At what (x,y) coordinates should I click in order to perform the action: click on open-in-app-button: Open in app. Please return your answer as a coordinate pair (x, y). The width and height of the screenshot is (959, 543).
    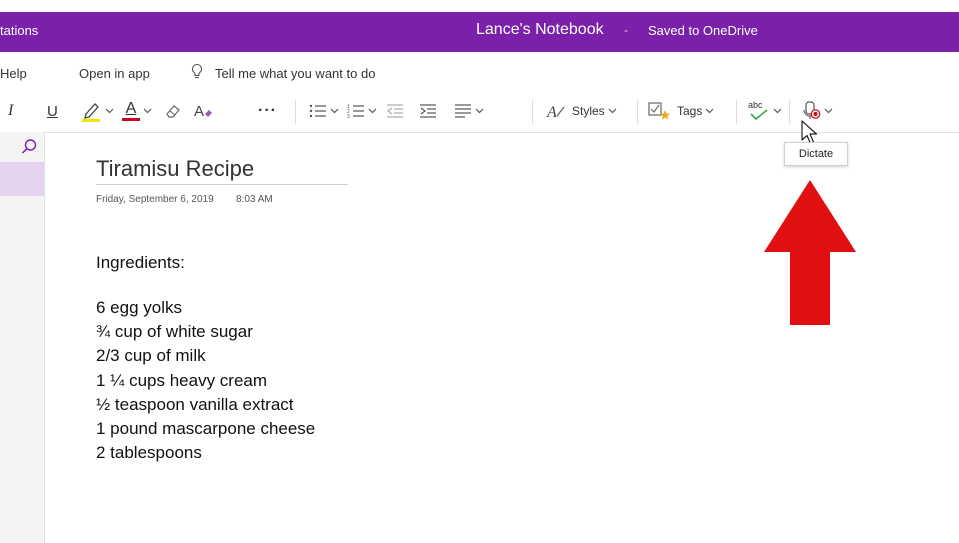
    Looking at the image, I should click on (114, 73).